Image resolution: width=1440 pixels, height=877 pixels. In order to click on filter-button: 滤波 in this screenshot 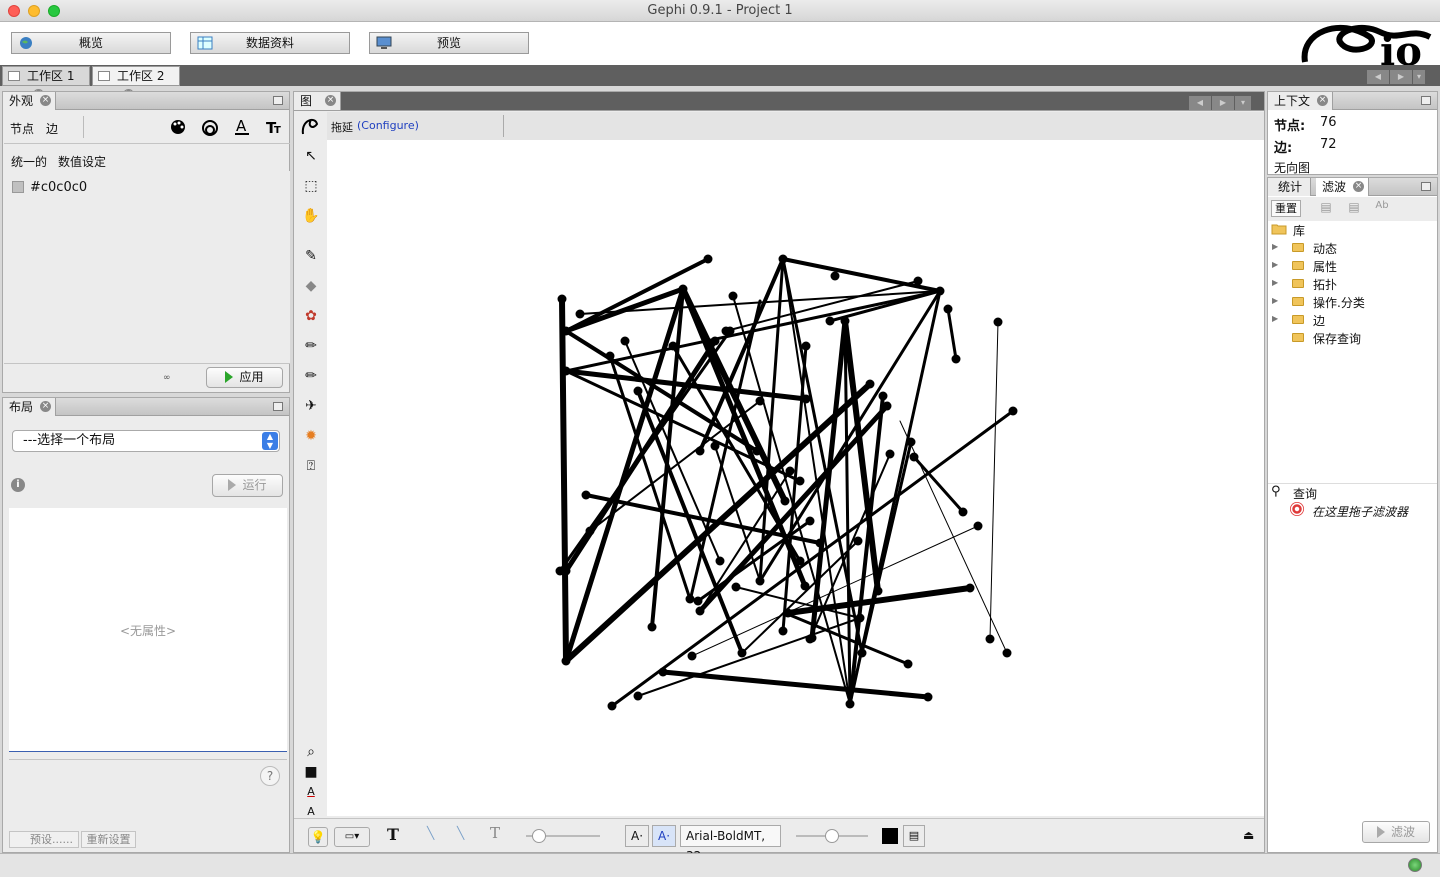, I will do `click(1396, 832)`.